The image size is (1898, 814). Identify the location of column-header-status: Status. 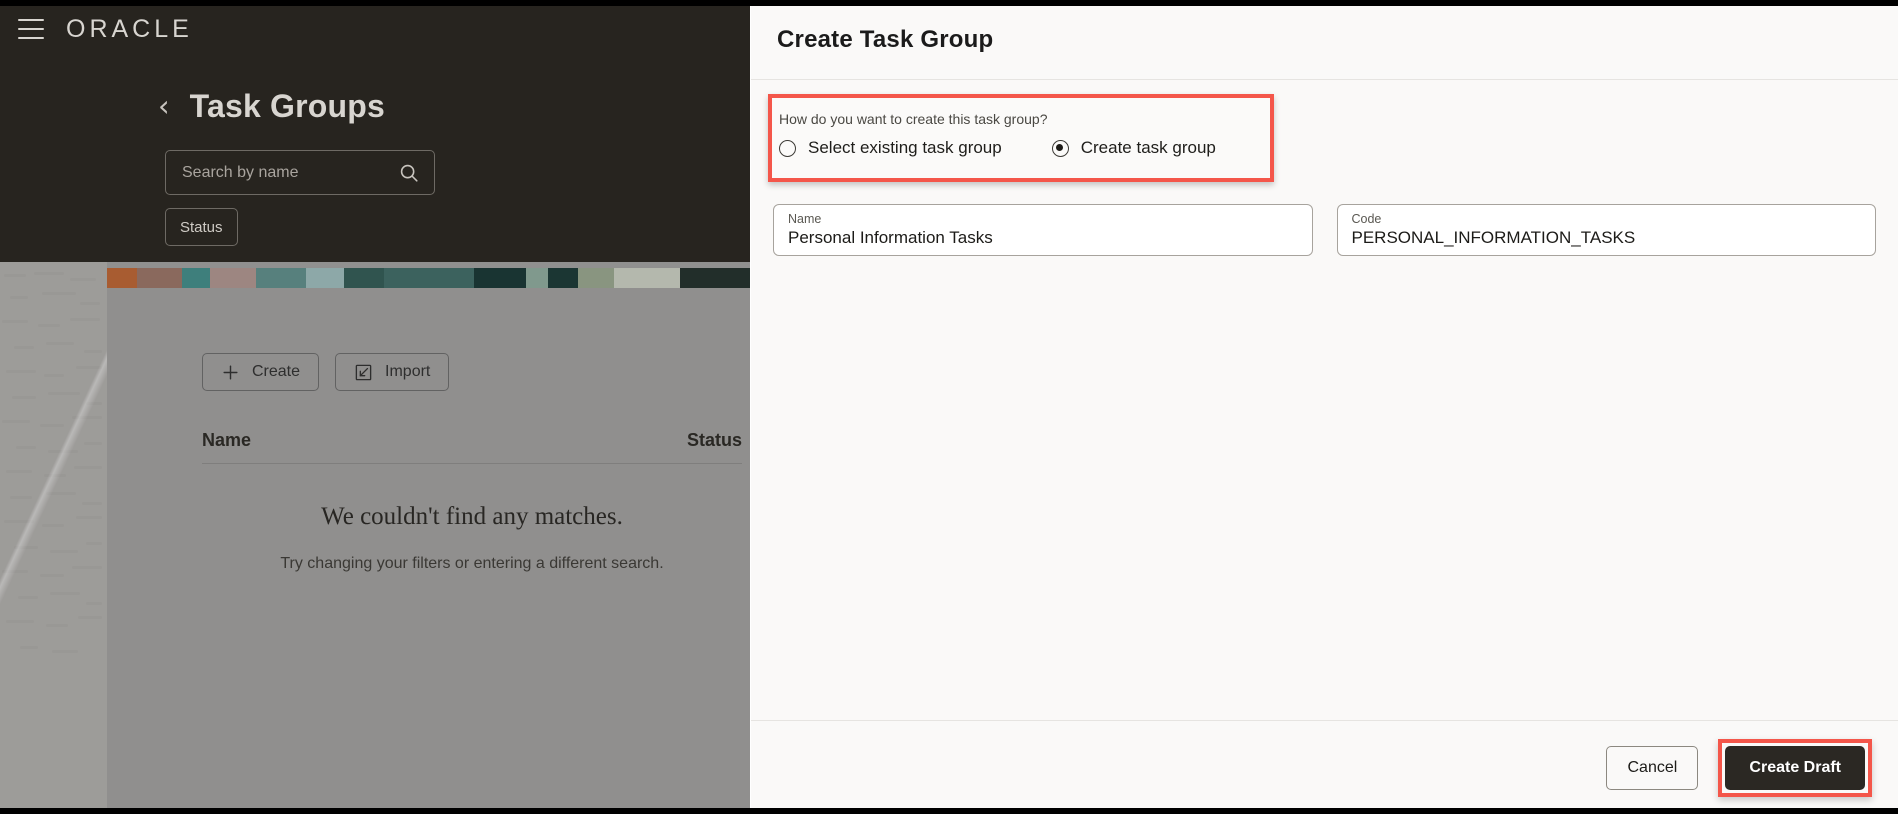
(714, 440).